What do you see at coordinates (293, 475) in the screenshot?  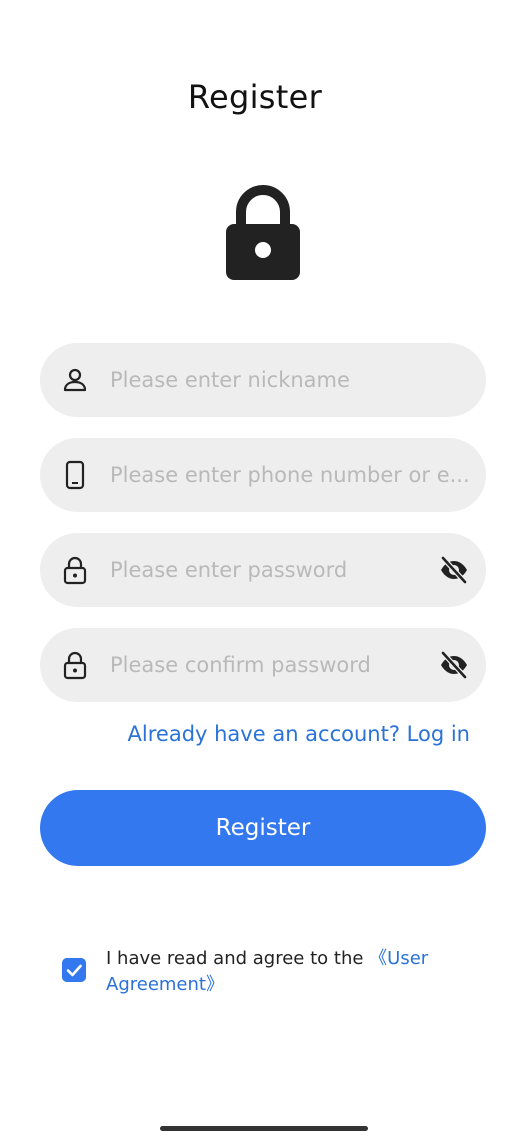 I see `account-input` at bounding box center [293, 475].